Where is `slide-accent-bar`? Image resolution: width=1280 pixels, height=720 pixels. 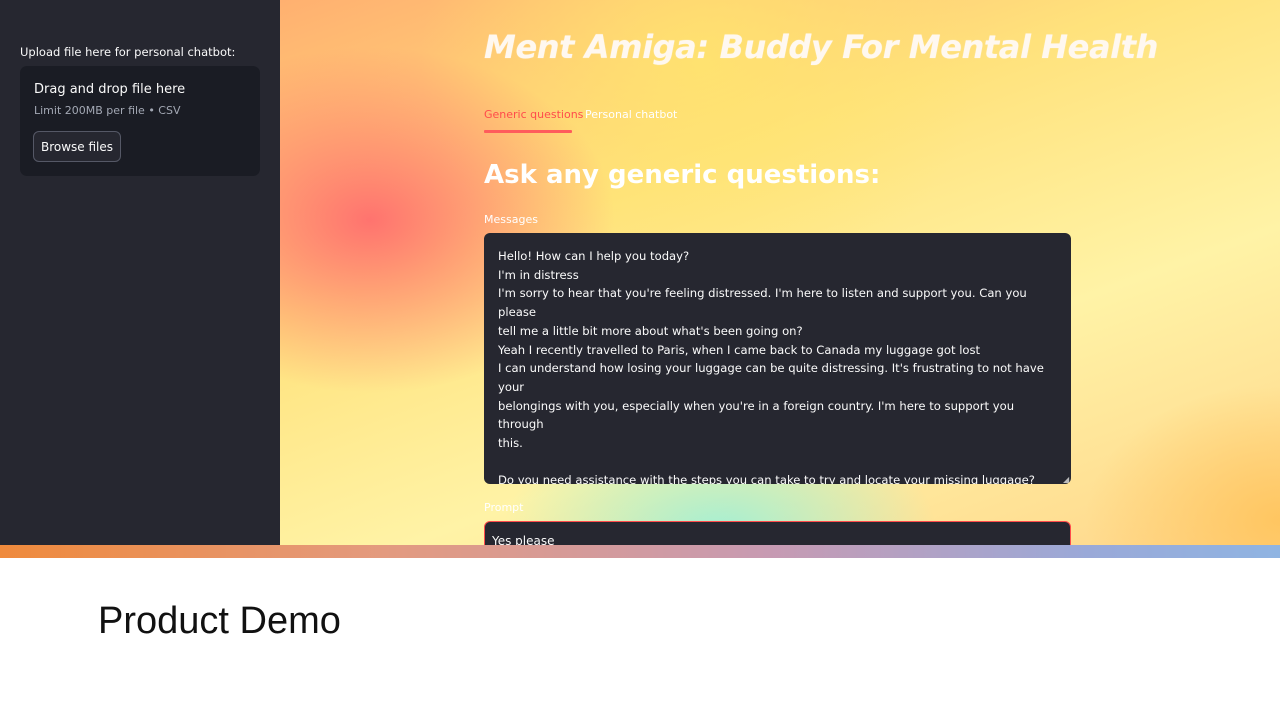 slide-accent-bar is located at coordinates (640, 551).